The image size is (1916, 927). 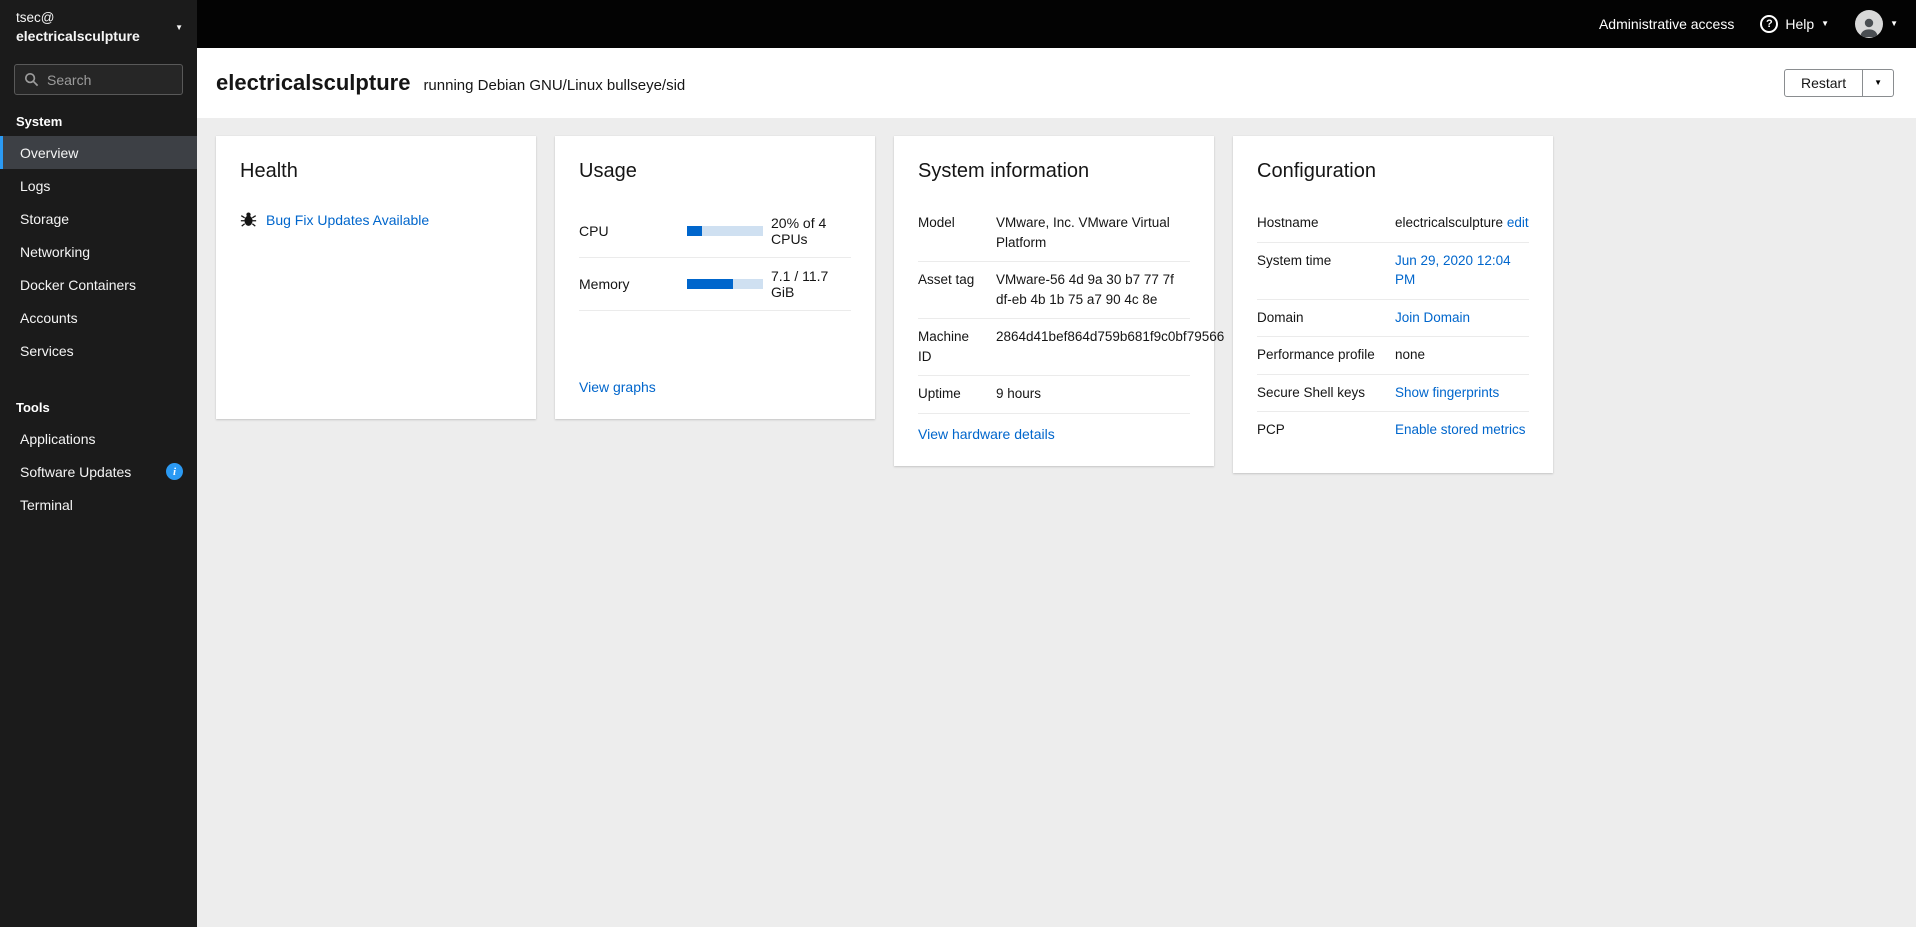 What do you see at coordinates (98, 438) in the screenshot?
I see `sidebar-item-applications: Applications` at bounding box center [98, 438].